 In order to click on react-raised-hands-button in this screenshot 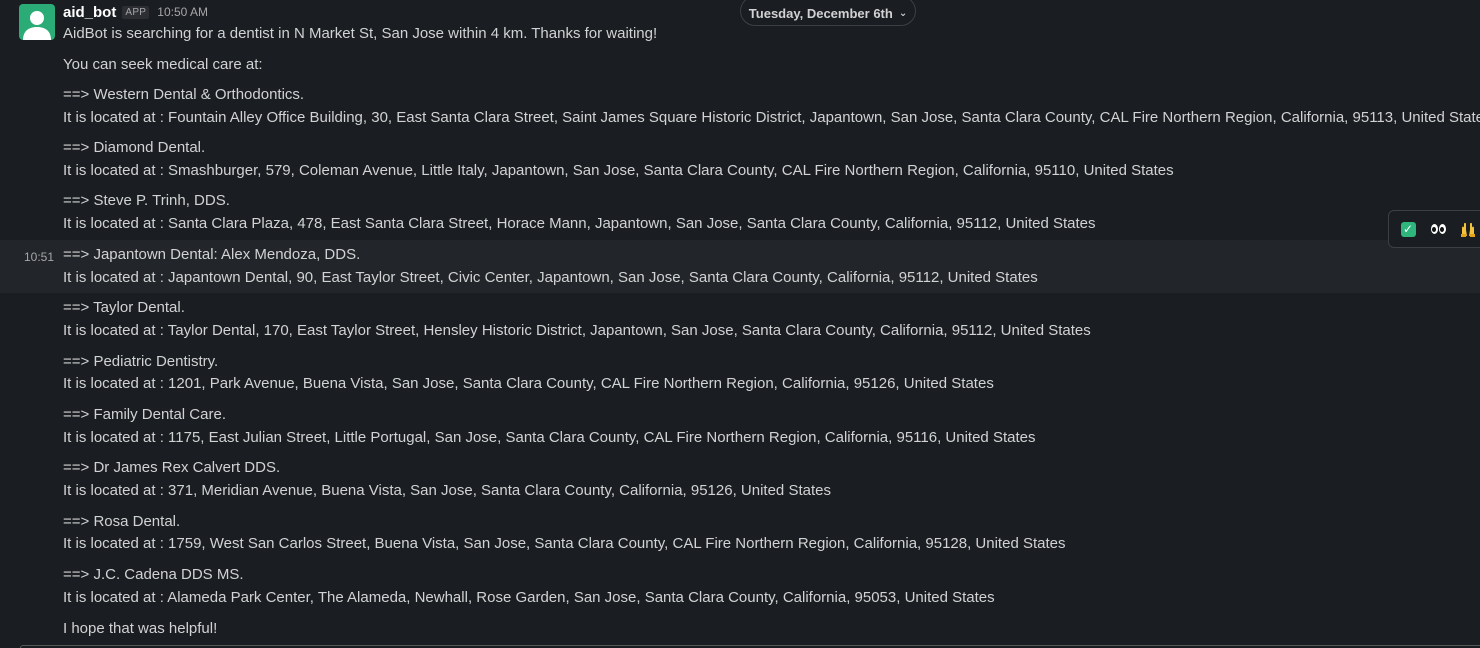, I will do `click(1467, 229)`.